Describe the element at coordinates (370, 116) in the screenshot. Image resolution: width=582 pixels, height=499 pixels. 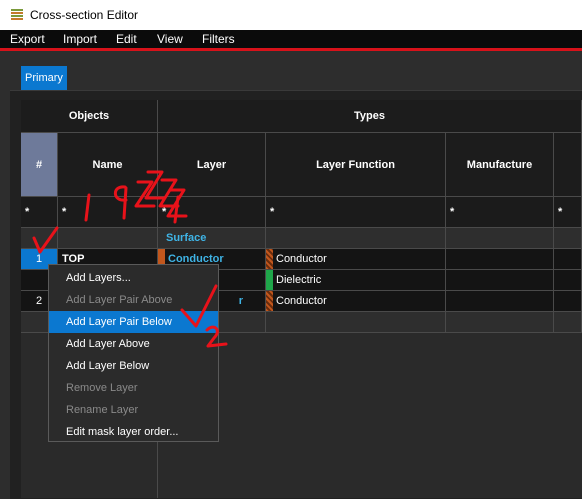
I see `group-header-types: Types` at that location.